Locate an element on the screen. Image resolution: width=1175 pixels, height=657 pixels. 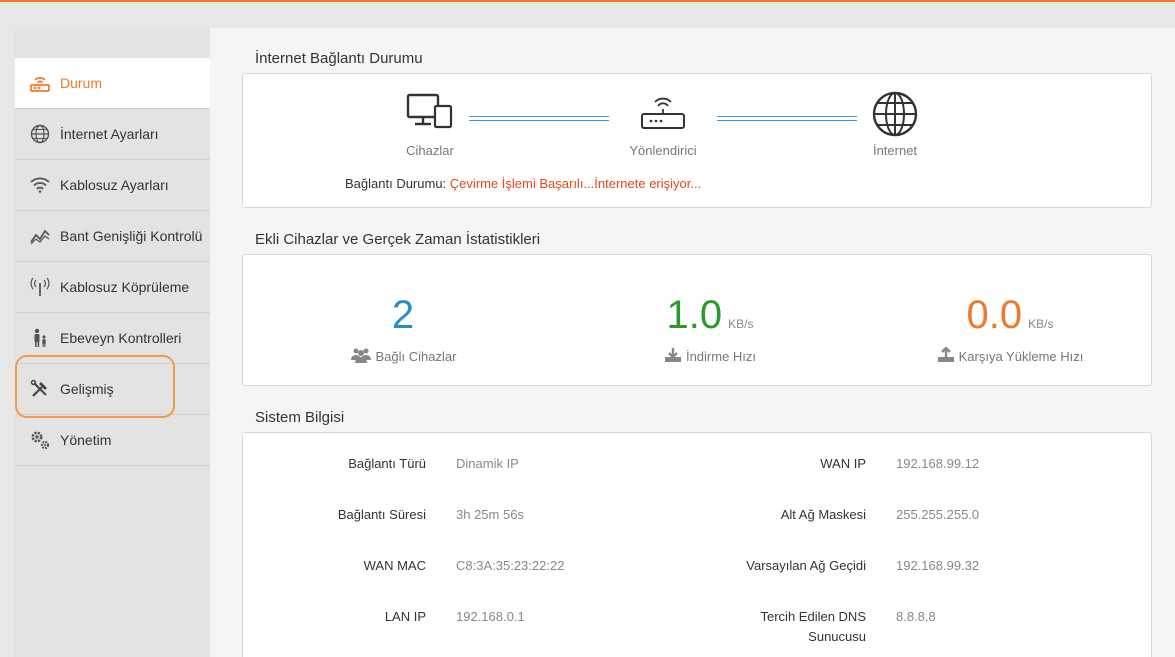
sidebar-item-label: Kablosuz Köprüleme is located at coordinates (125, 287).